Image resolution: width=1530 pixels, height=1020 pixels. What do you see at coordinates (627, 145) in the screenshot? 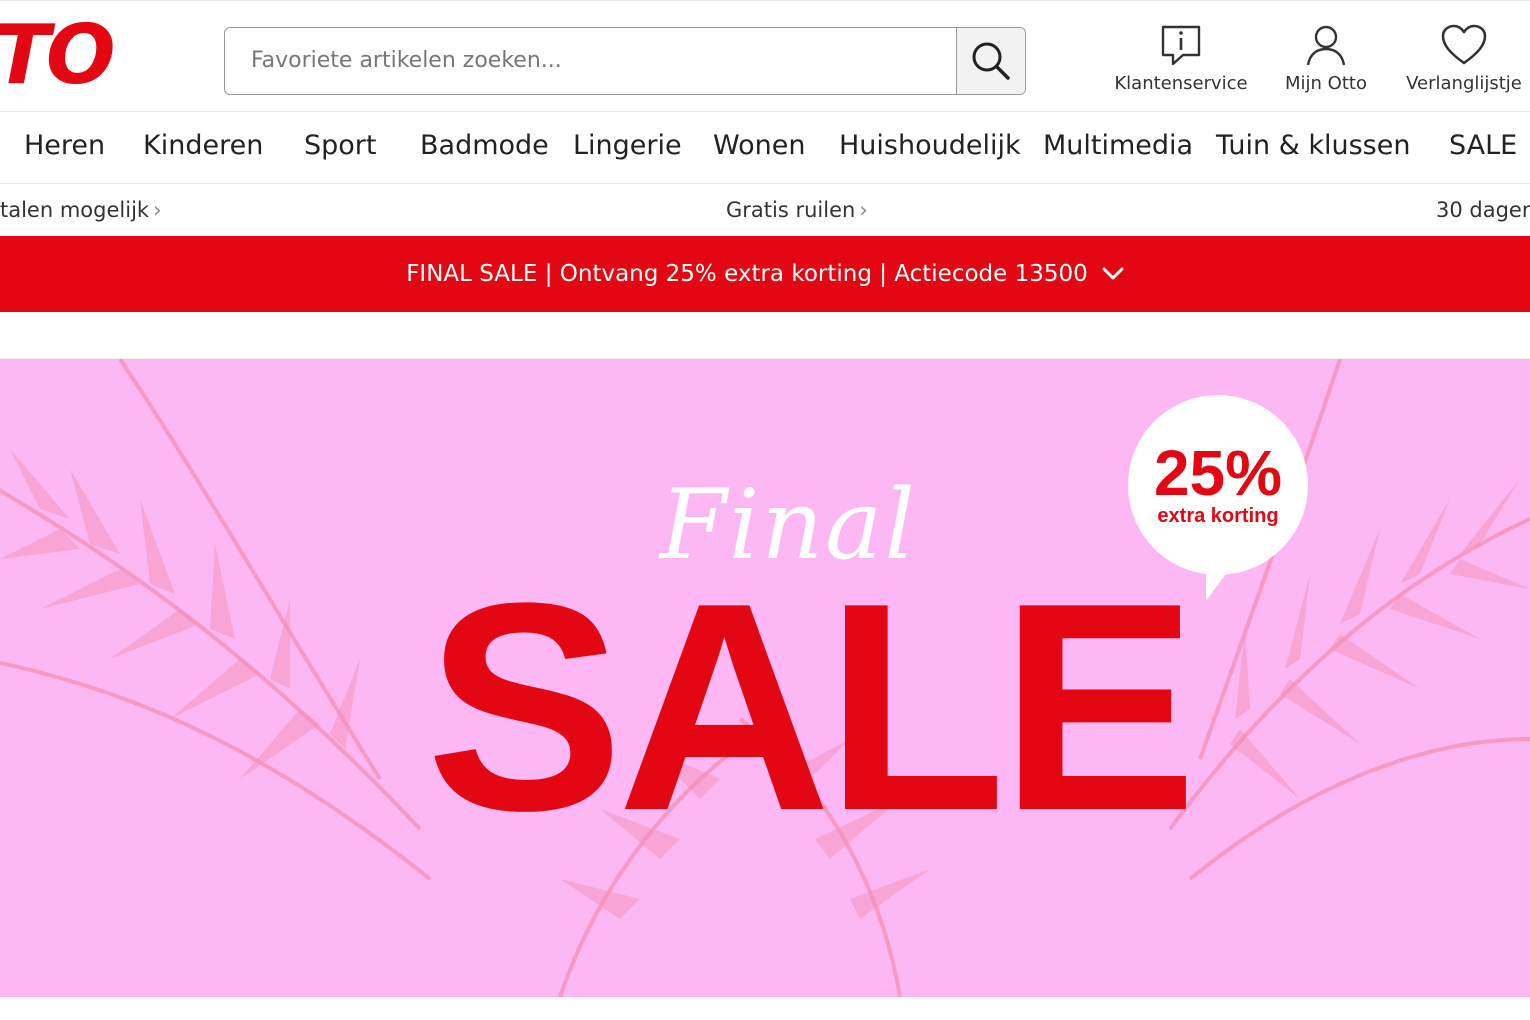
I see `nav-item-lingerie: Lingerie` at bounding box center [627, 145].